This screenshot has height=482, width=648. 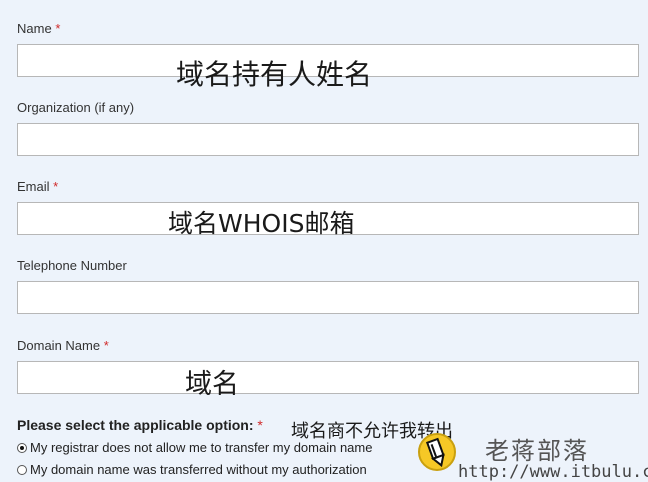 What do you see at coordinates (140, 425) in the screenshot?
I see `option-title: Please select the applicable option: *` at bounding box center [140, 425].